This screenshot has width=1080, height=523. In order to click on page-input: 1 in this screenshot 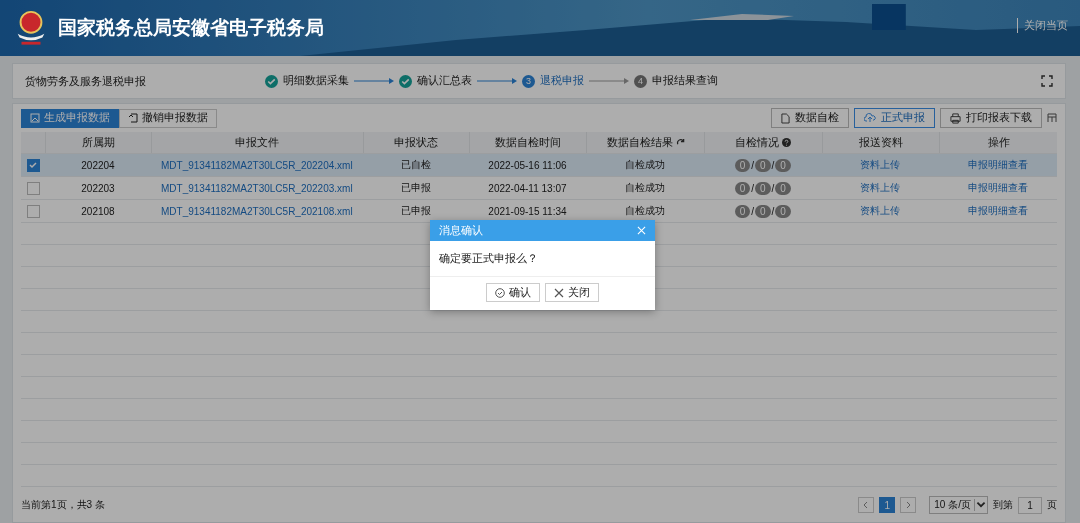, I will do `click(1030, 505)`.